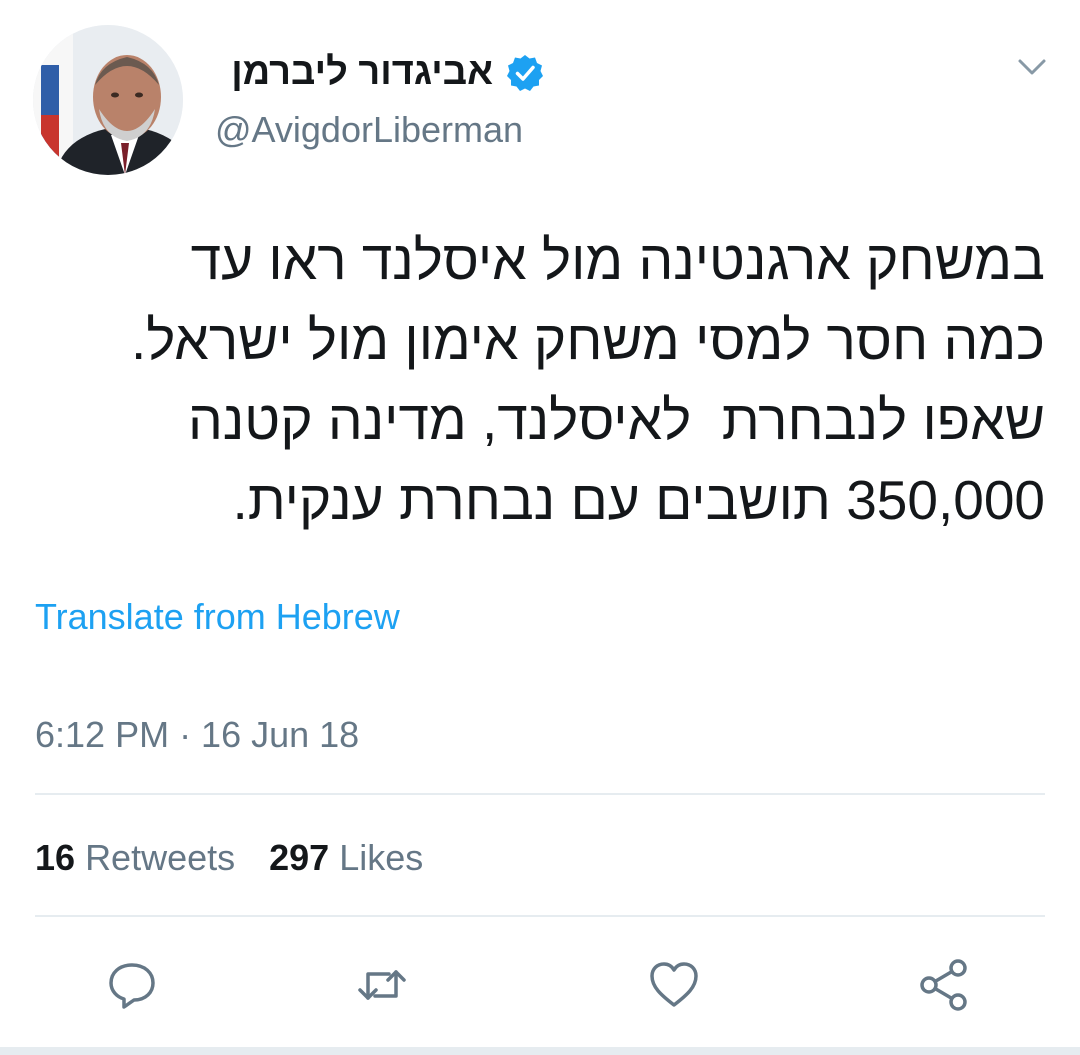 This screenshot has height=1055, width=1080. Describe the element at coordinates (217, 617) in the screenshot. I see `translate-link: Translate from Hebrew` at that location.